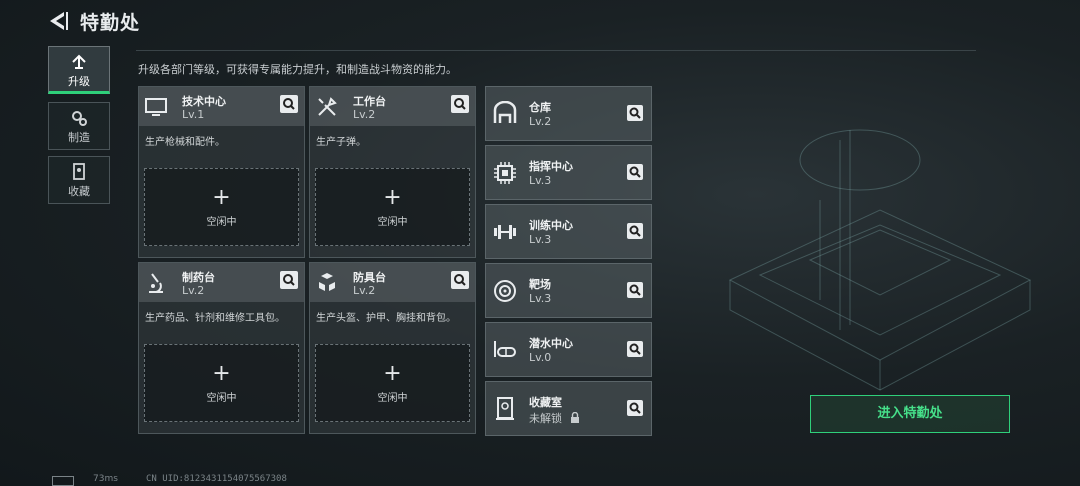 This screenshot has width=1080, height=486. What do you see at coordinates (327, 106) in the screenshot?
I see `tools-icon` at bounding box center [327, 106].